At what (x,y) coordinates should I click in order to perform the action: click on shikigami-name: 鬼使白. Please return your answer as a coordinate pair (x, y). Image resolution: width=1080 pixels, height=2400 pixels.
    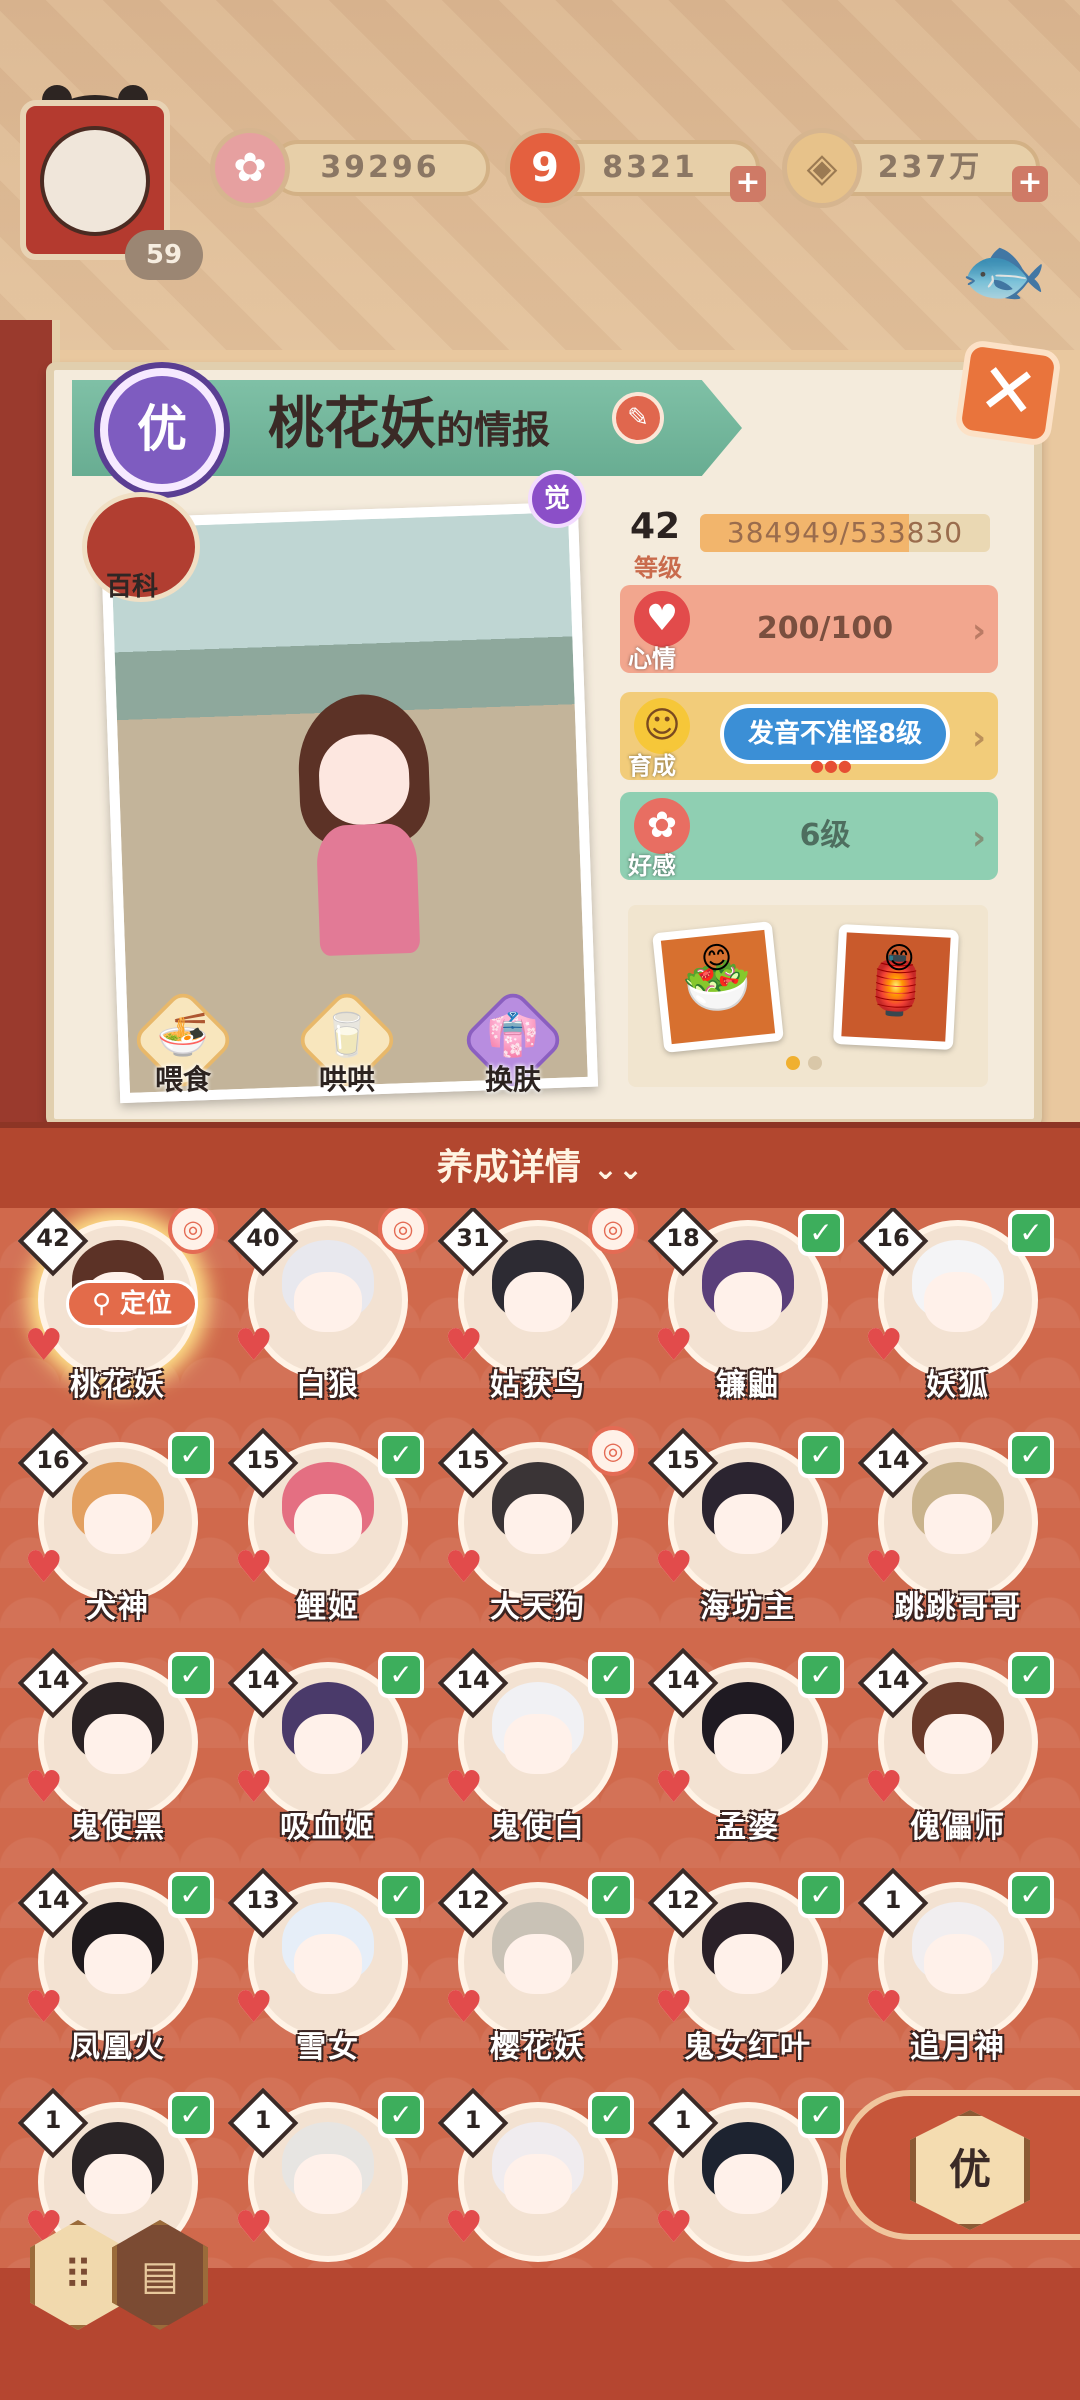
    Looking at the image, I should click on (538, 1827).